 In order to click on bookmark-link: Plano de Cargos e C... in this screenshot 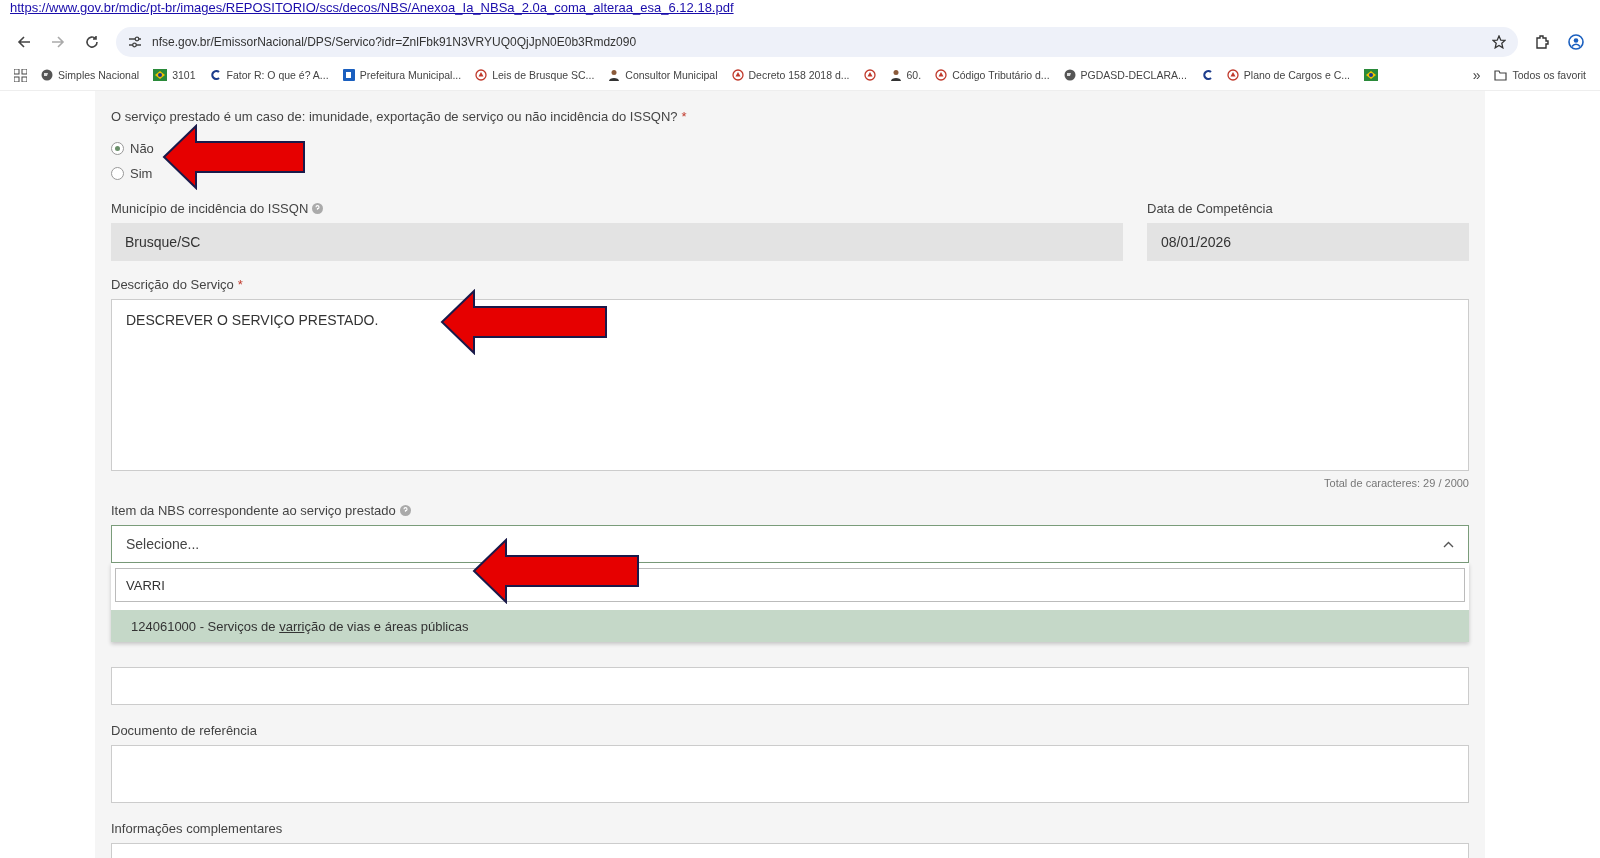, I will do `click(1288, 75)`.